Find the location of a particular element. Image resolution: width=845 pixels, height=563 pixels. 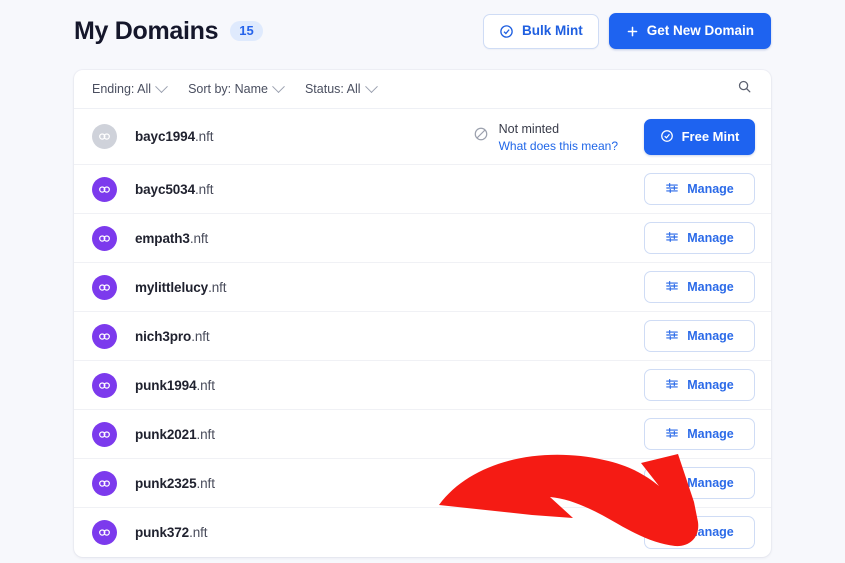

get-new-domain-button: Get New Domain is located at coordinates (689, 31).